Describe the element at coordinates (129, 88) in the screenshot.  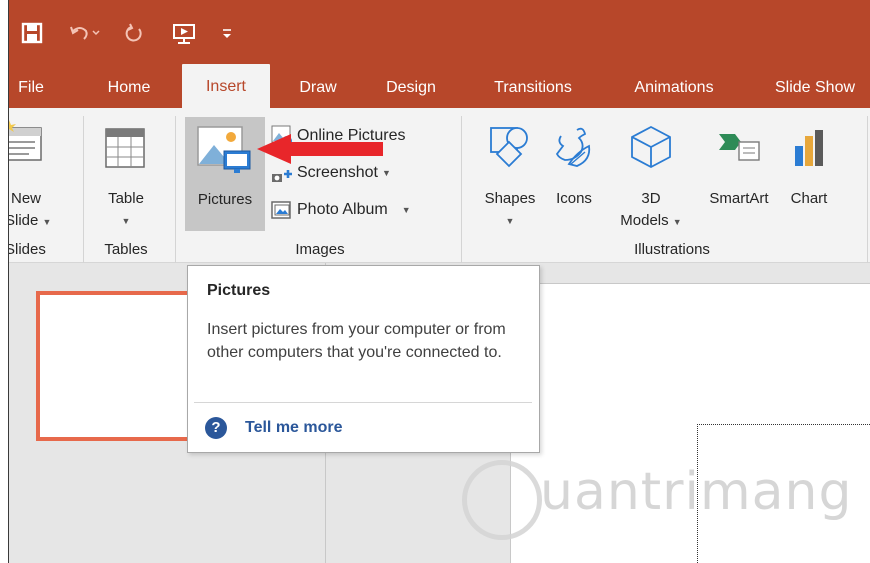
I see `tab-home: Home` at that location.